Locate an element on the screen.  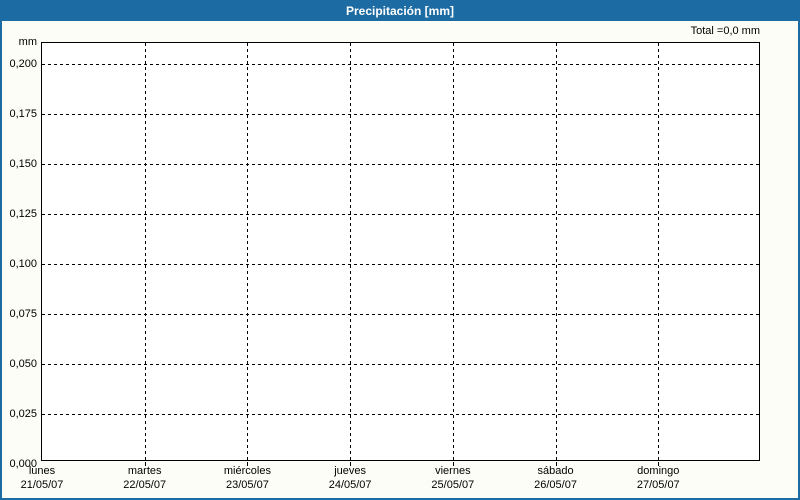
x-day-label: martes is located at coordinates (144, 471).